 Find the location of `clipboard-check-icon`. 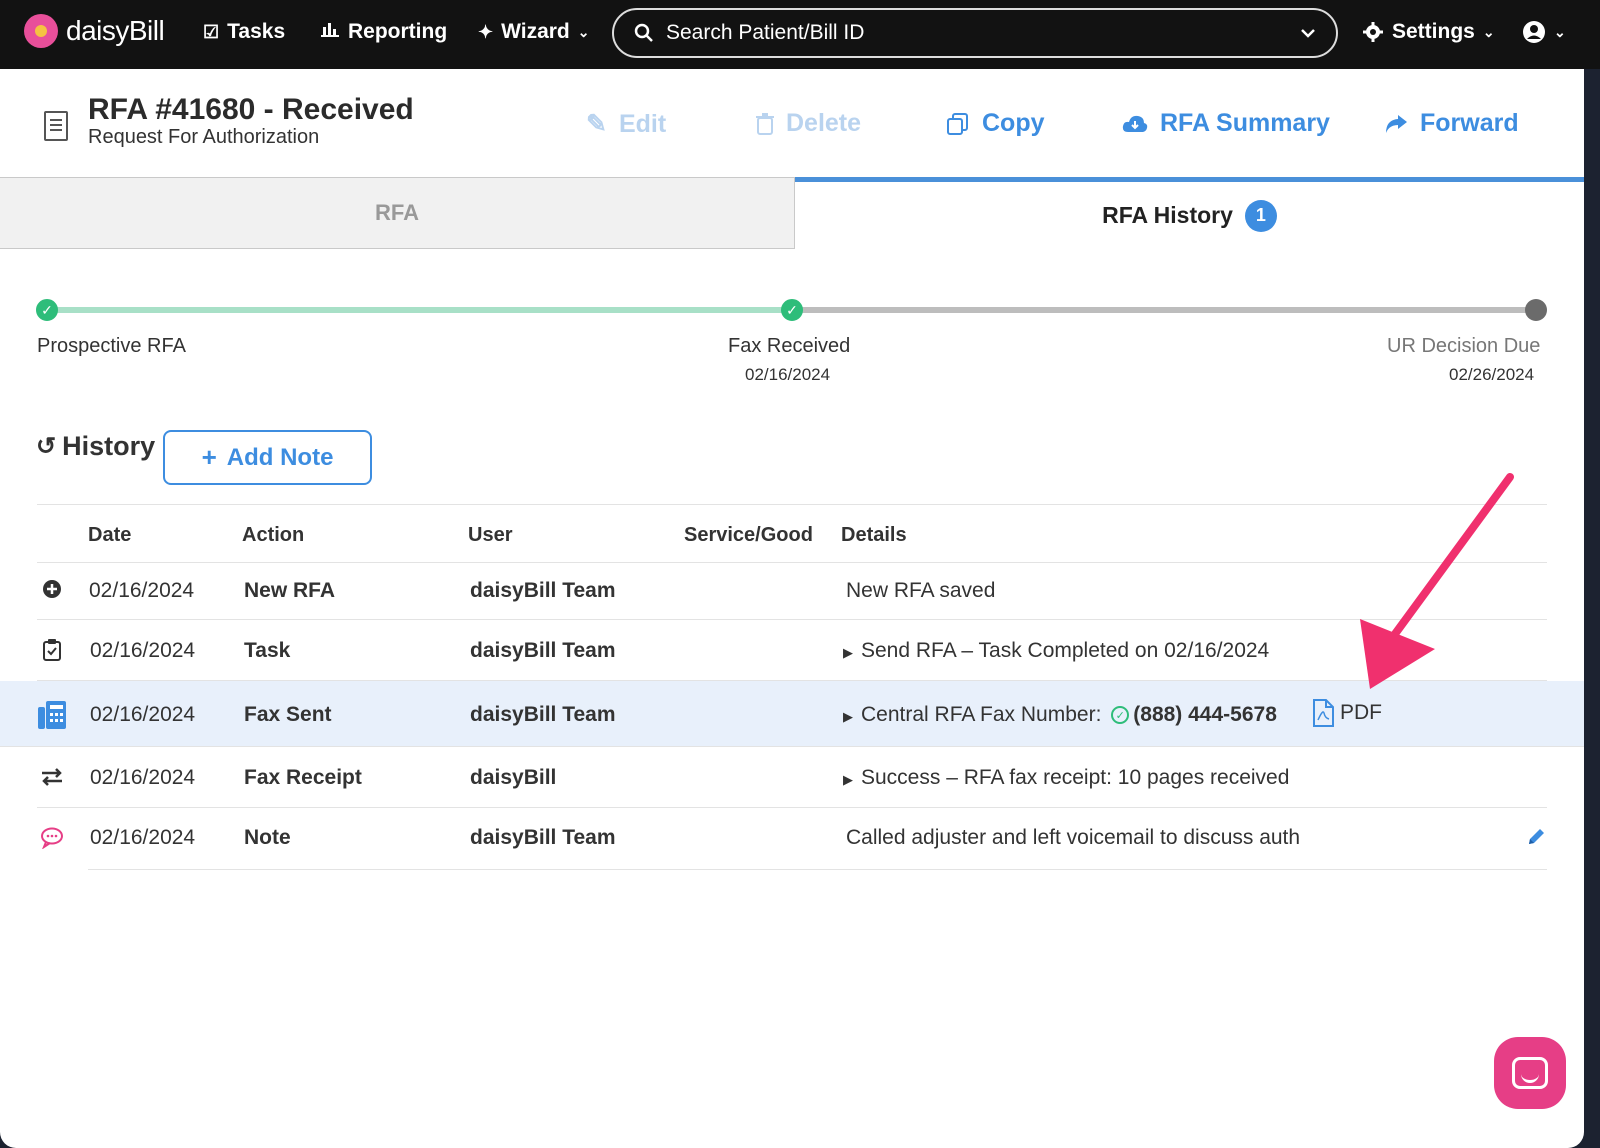

clipboard-check-icon is located at coordinates (52, 650).